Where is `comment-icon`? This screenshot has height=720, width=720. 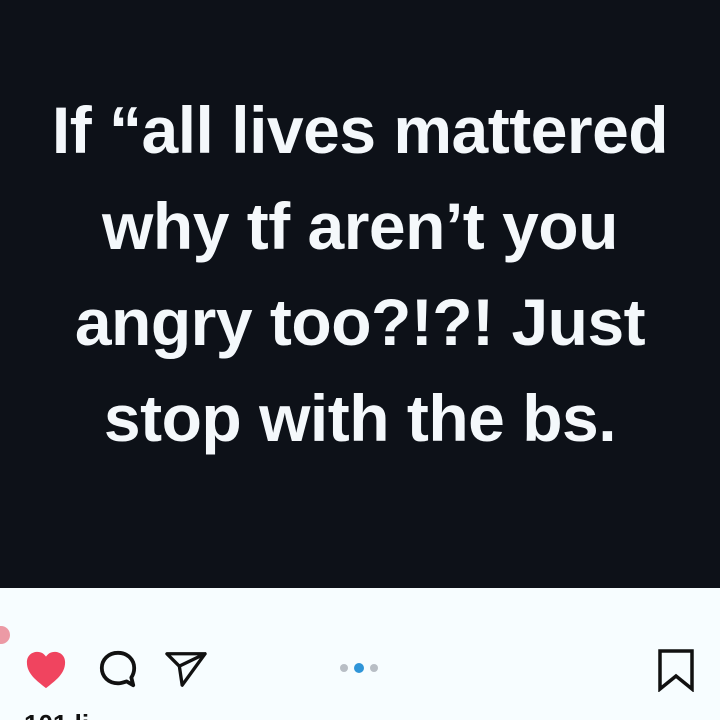 comment-icon is located at coordinates (118, 669).